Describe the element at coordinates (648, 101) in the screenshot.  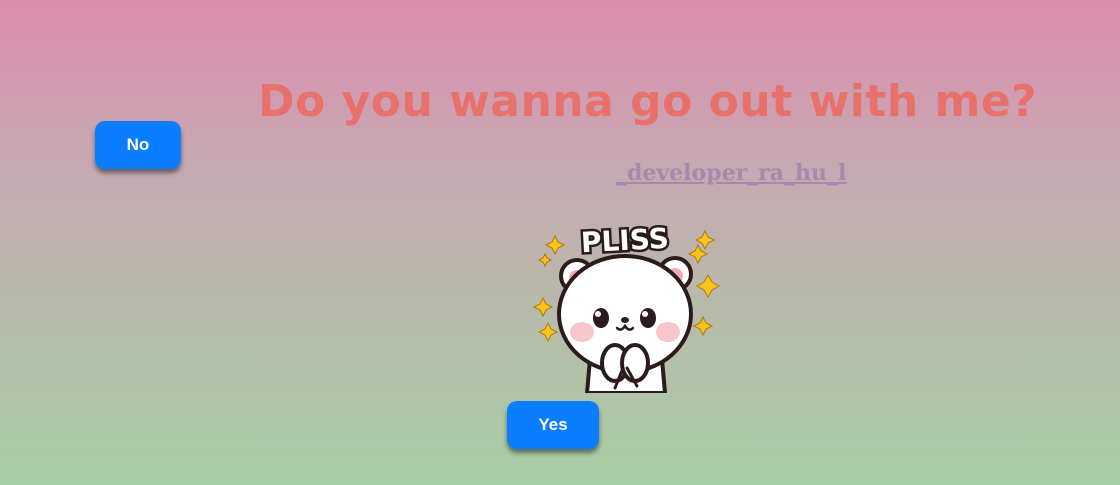
I see `page-title: Do you wanna go out with me?` at that location.